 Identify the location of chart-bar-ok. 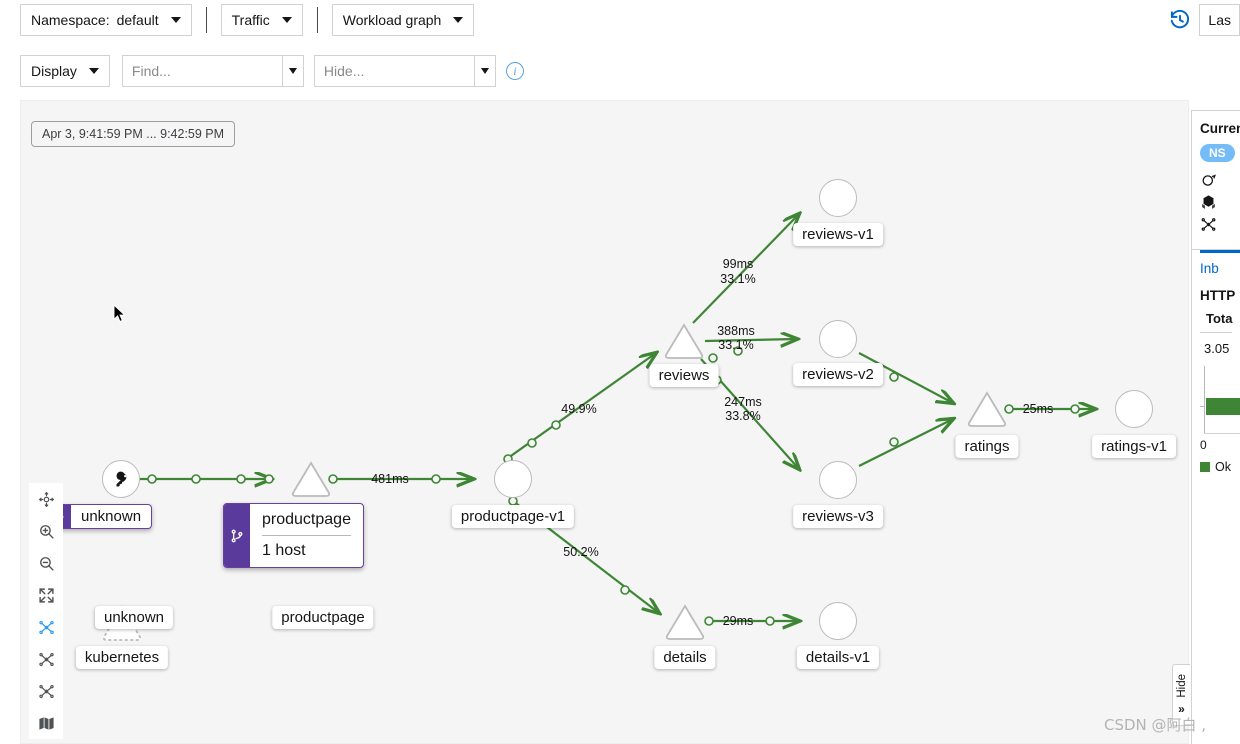
(1223, 406).